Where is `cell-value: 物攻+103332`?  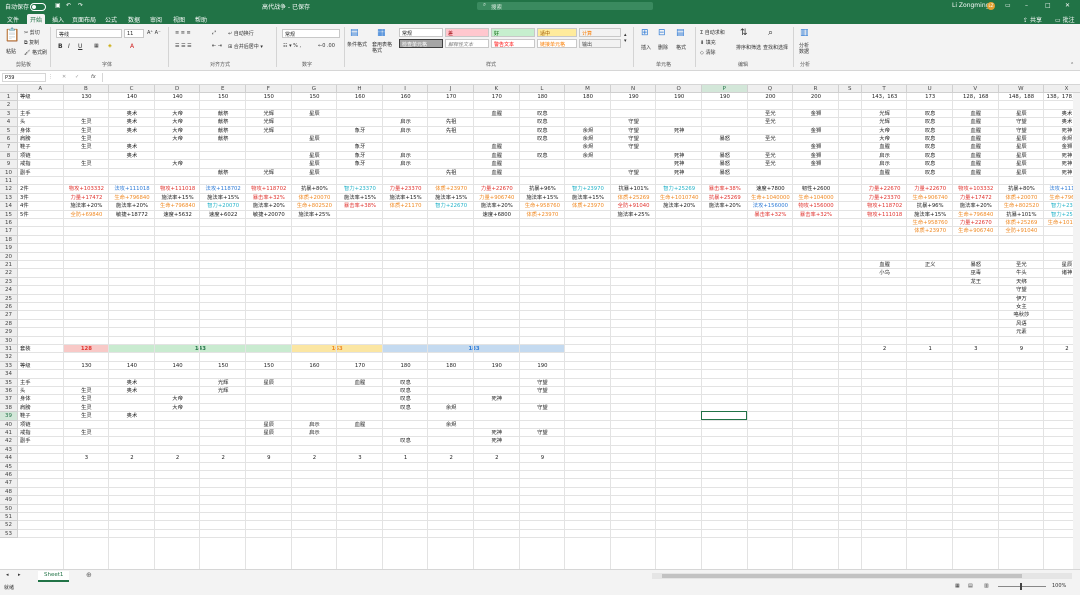
cell-value: 物攻+103332 is located at coordinates (976, 189).